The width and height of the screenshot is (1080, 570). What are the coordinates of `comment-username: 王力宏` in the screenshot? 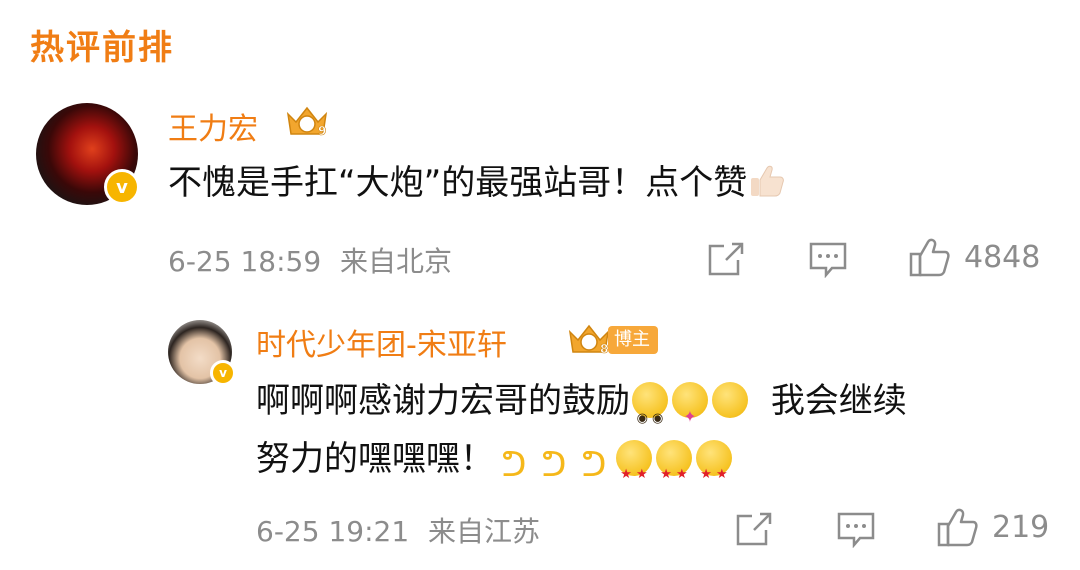 It's located at (213, 126).